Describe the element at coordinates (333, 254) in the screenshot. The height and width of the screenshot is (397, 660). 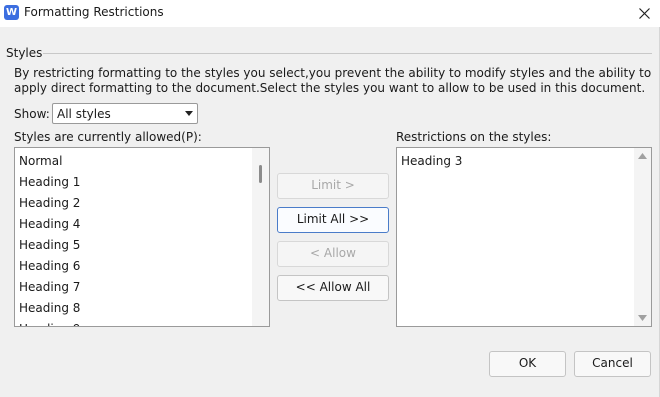
I see `allow-button: < Allow` at that location.